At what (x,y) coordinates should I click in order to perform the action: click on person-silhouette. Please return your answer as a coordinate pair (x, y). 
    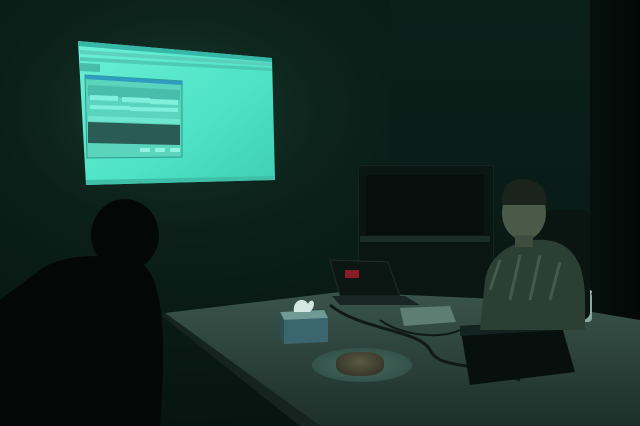
    Looking at the image, I should click on (82, 312).